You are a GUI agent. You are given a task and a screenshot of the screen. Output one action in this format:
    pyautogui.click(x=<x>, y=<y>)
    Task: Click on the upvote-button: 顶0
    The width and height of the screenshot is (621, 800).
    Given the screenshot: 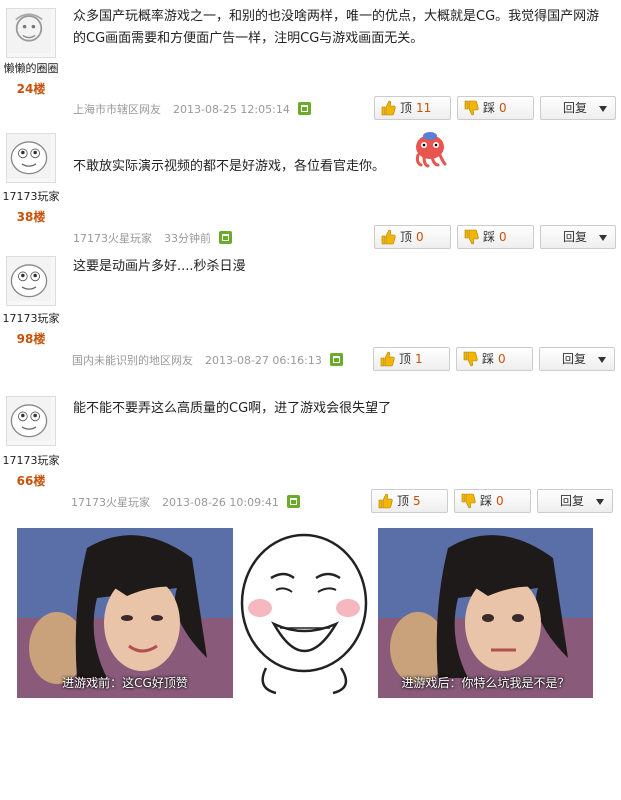 What is the action you would take?
    pyautogui.click(x=412, y=237)
    